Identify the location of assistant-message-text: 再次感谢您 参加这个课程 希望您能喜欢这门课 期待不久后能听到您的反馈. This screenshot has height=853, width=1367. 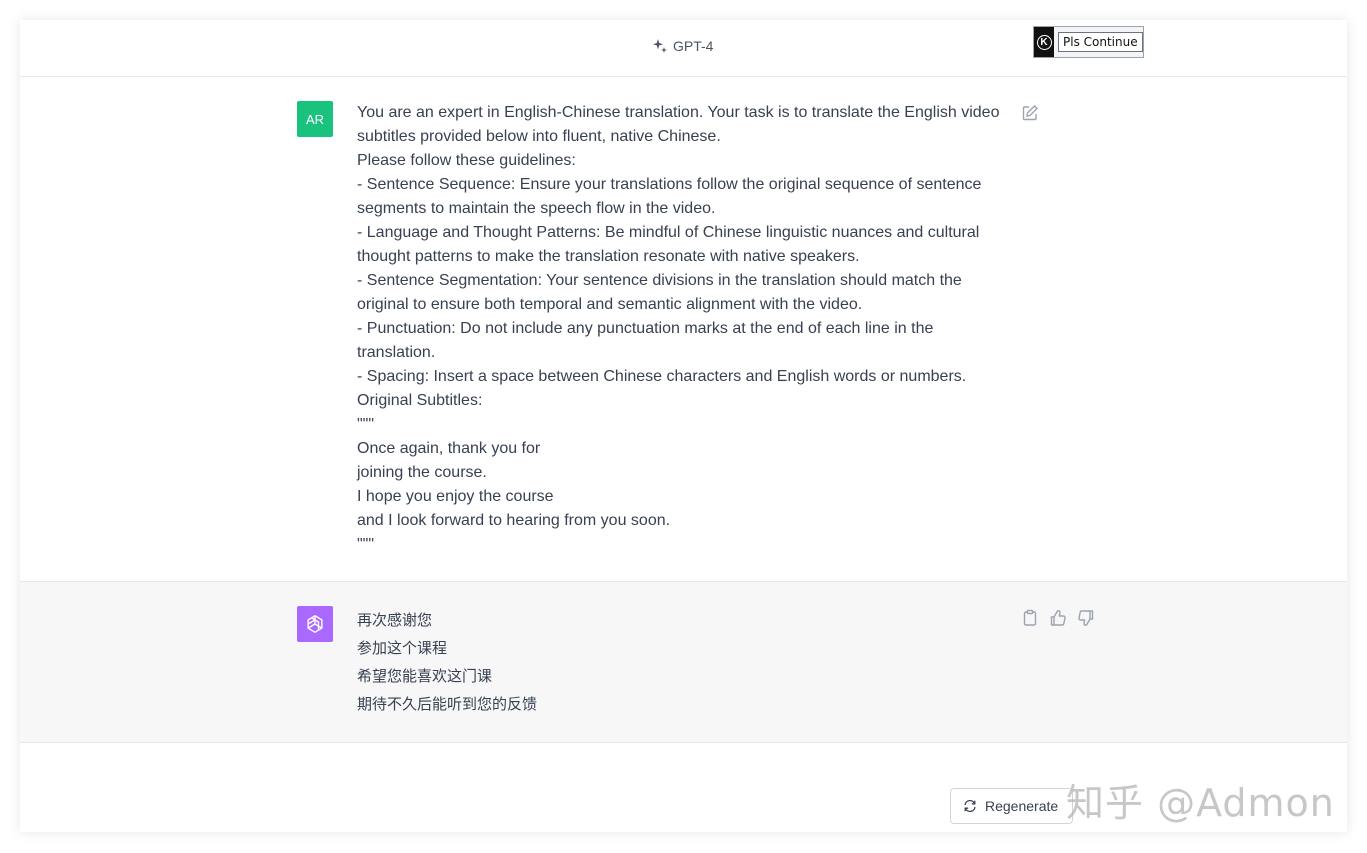
(677, 662).